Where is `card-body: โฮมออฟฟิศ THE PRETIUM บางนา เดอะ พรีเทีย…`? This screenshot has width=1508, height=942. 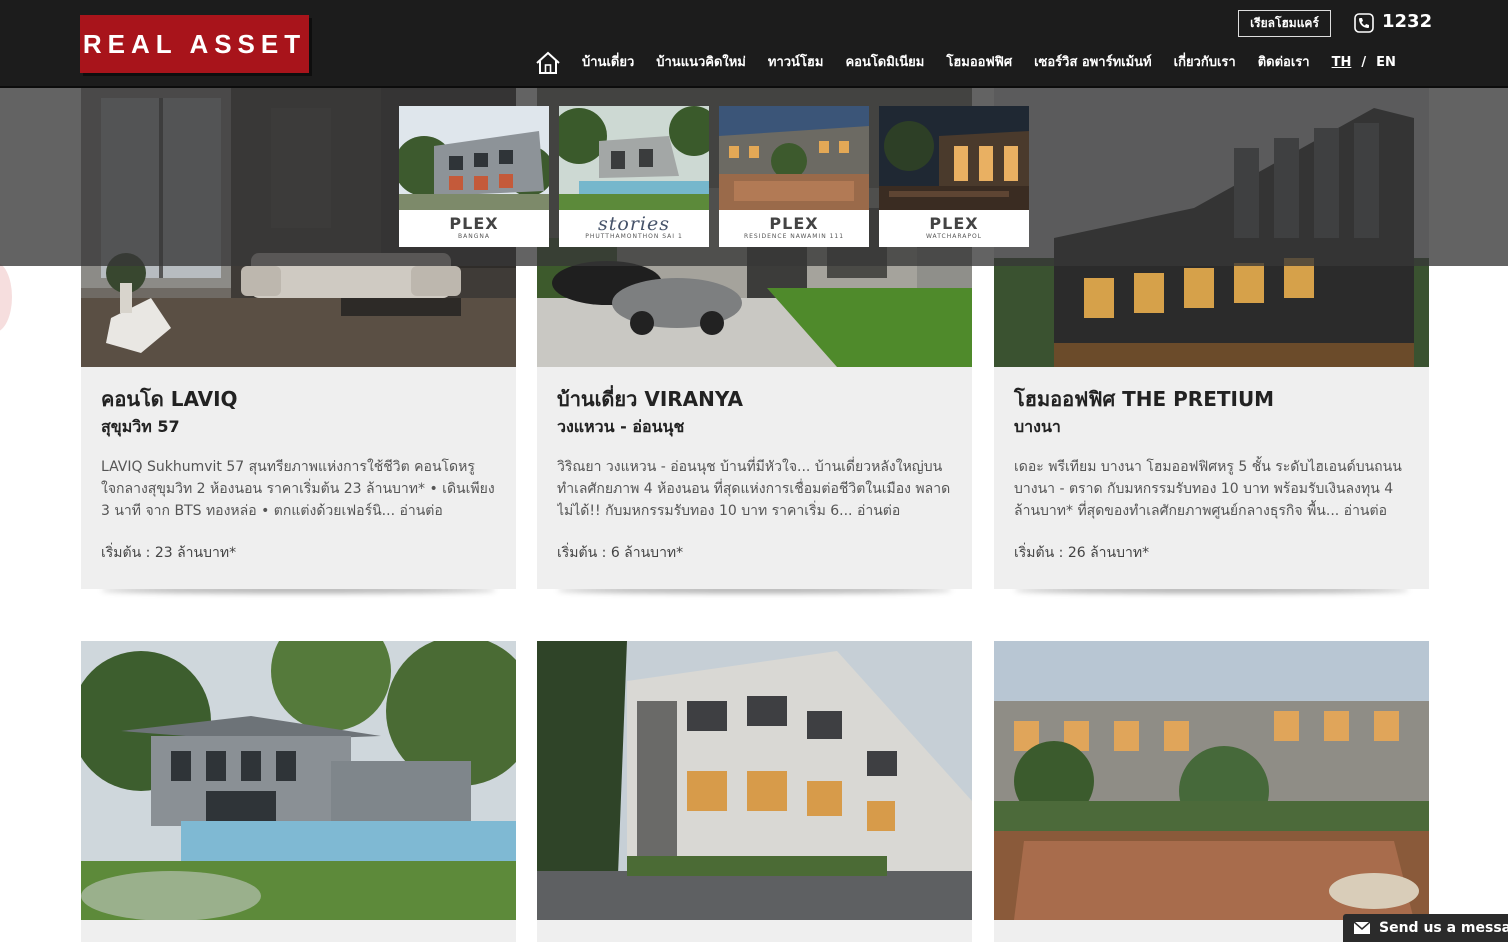 card-body: โฮมออฟฟิศ THE PRETIUM บางนา เดอะ พรีเทีย… is located at coordinates (1211, 475).